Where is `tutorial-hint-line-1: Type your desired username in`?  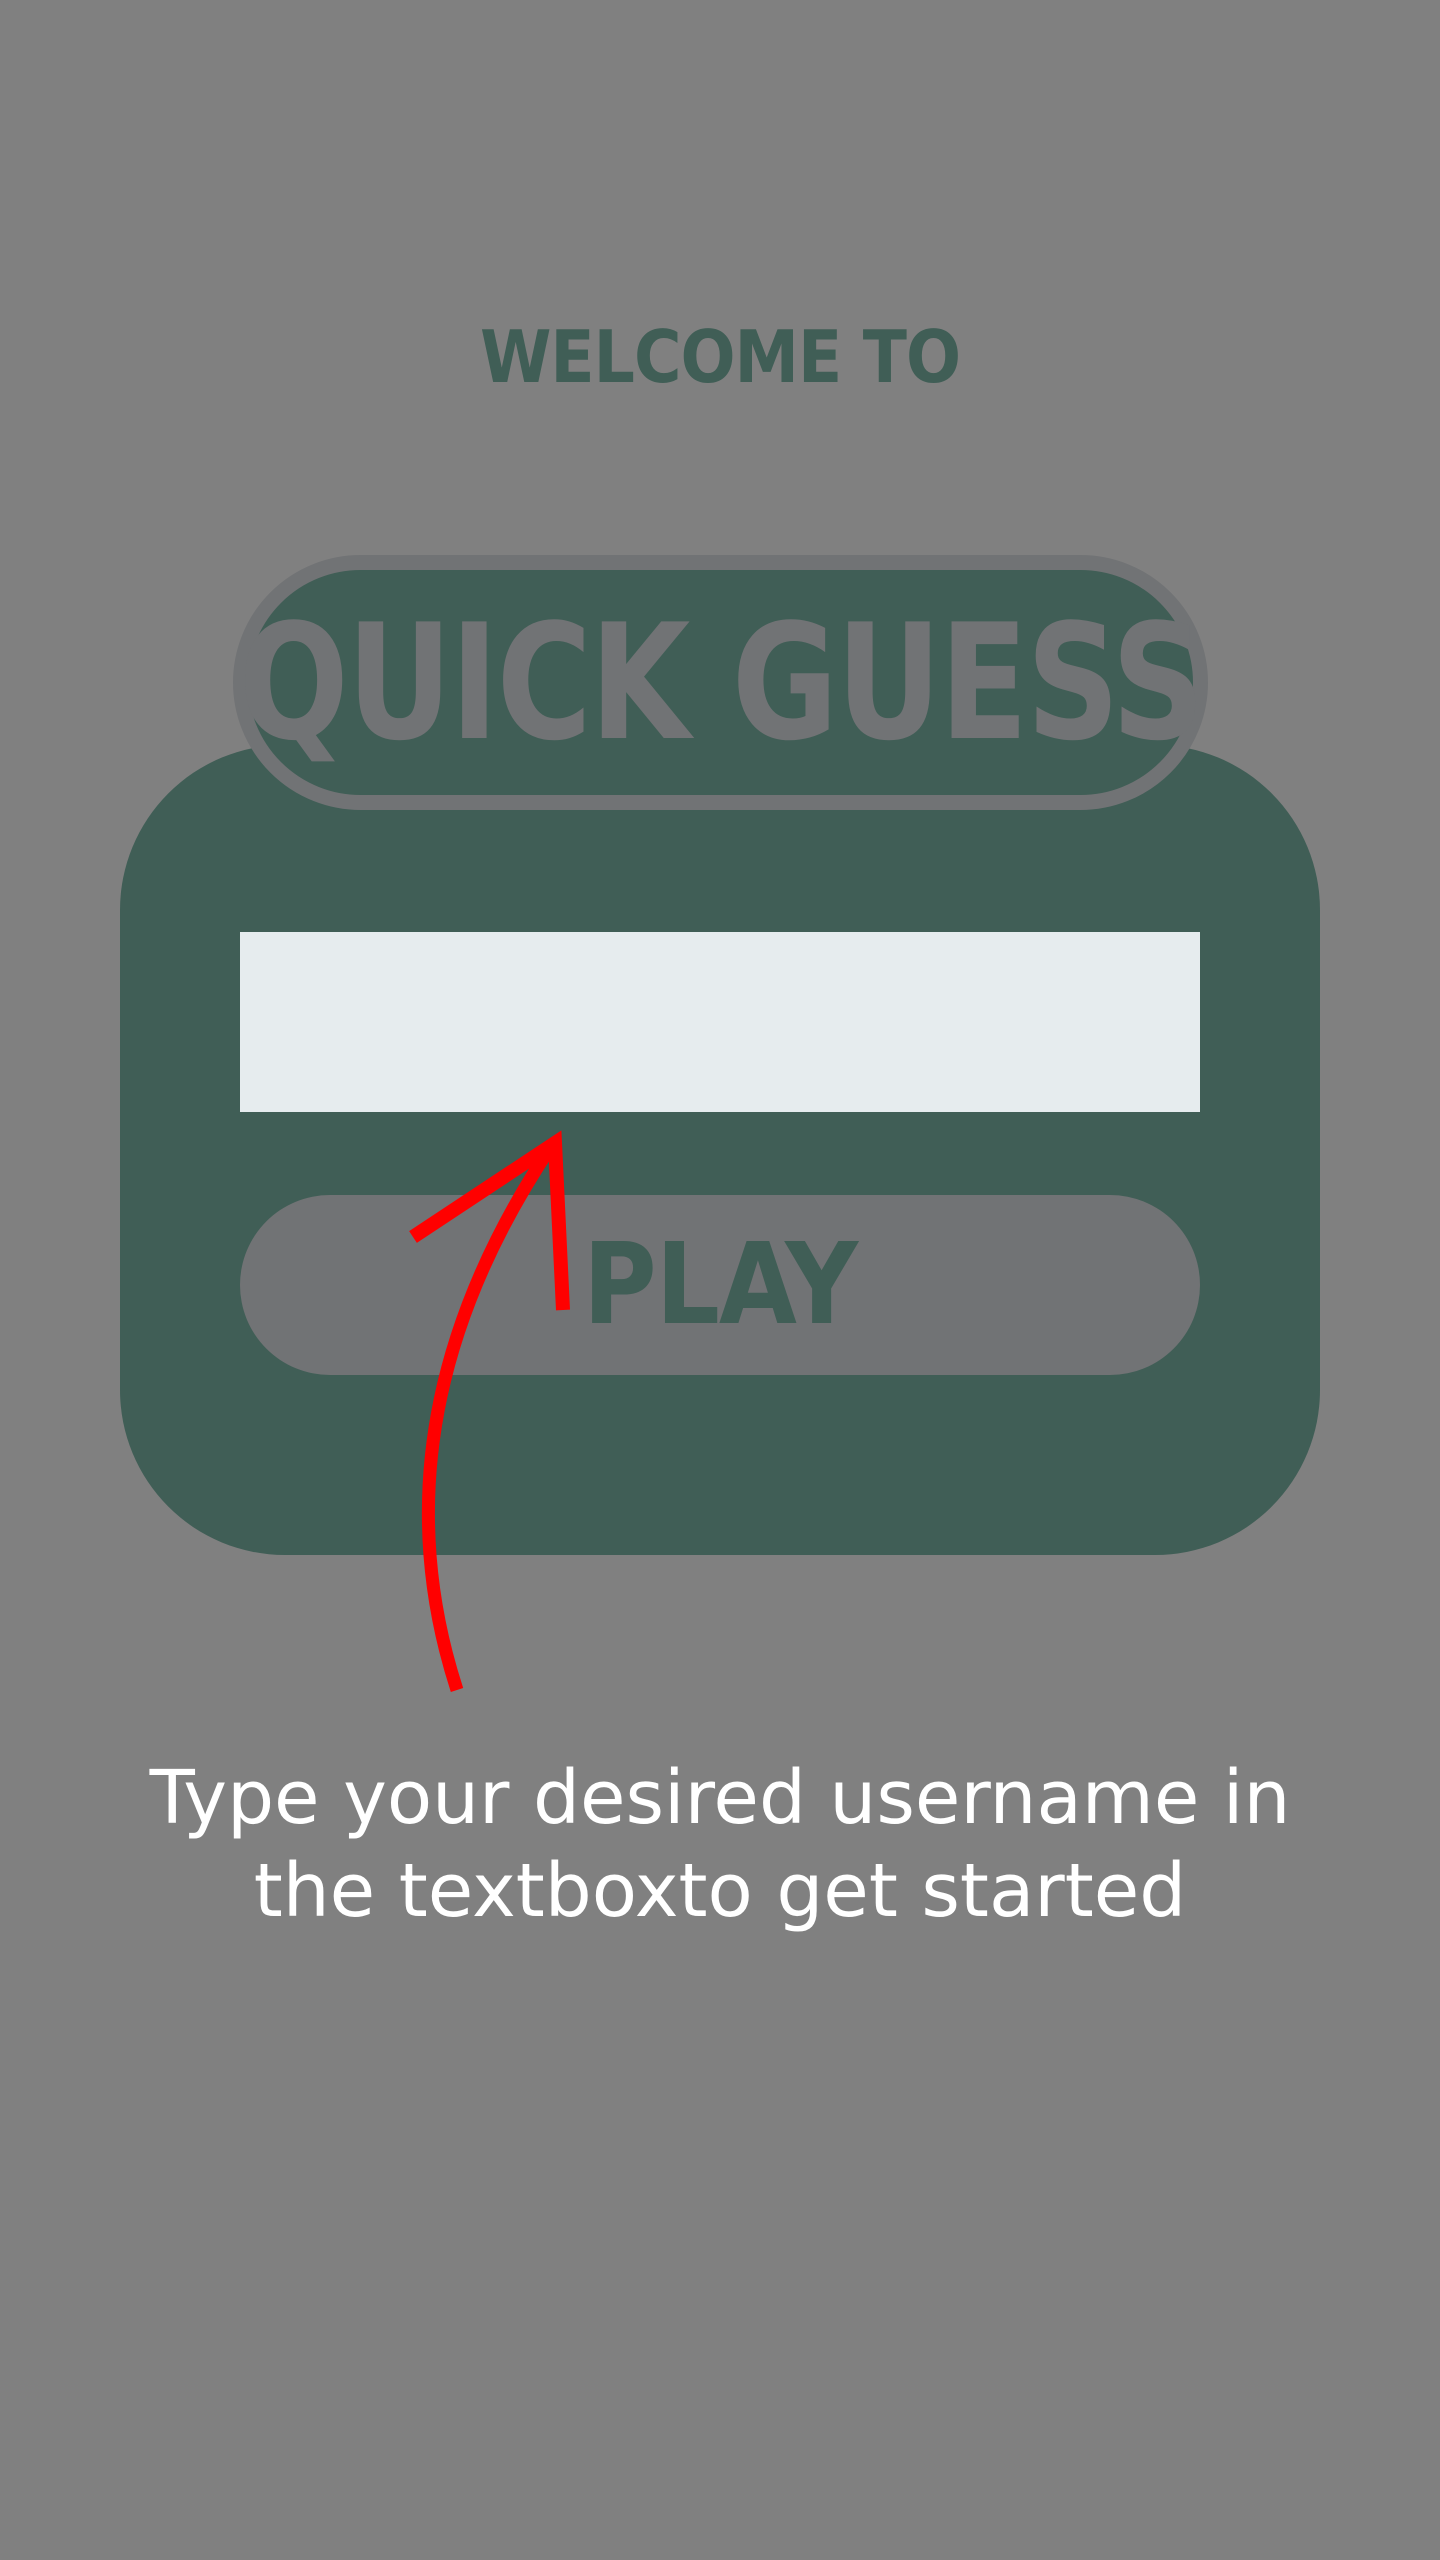
tutorial-hint-line-1: Type your desired username in is located at coordinates (720, 1798).